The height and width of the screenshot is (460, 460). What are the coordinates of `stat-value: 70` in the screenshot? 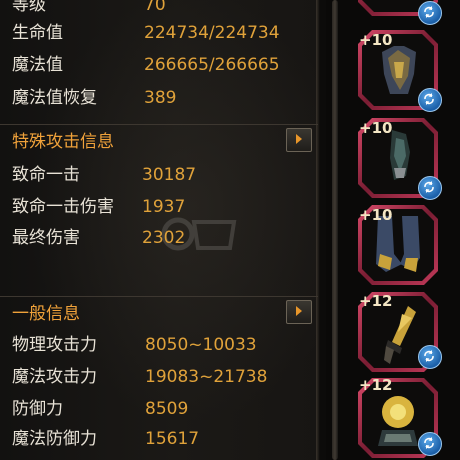 It's located at (155, 7).